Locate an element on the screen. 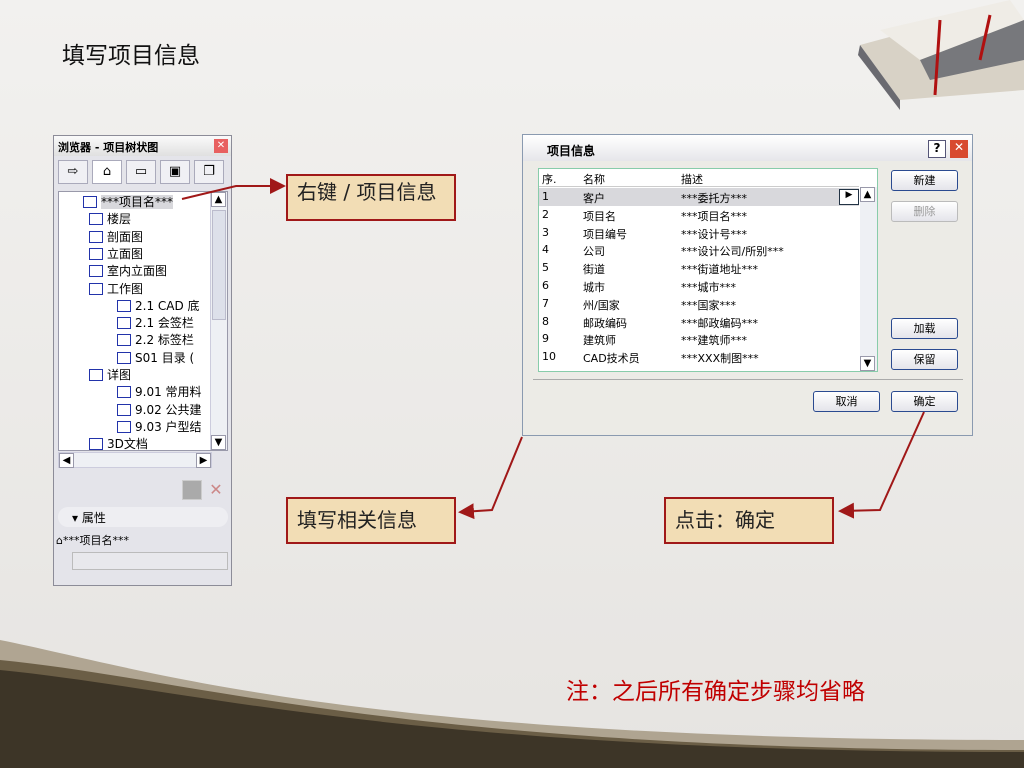  row-description: ***城市*** is located at coordinates (708, 287).